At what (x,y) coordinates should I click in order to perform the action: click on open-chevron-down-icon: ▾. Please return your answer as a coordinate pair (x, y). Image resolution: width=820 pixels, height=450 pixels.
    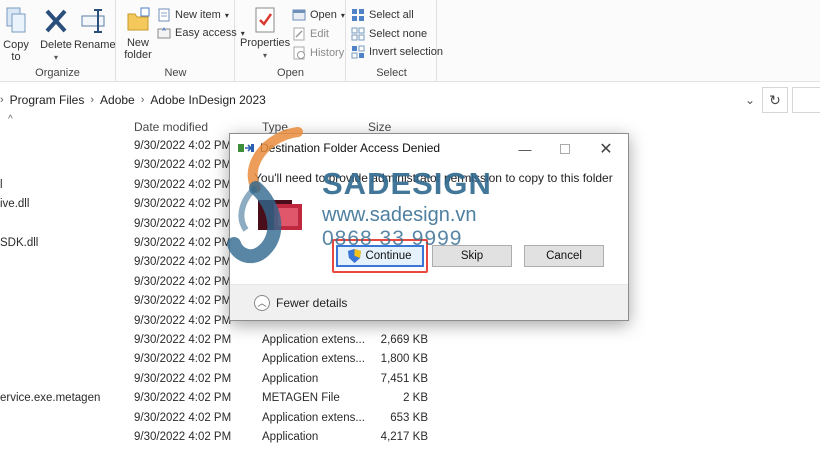
    Looking at the image, I should click on (342, 15).